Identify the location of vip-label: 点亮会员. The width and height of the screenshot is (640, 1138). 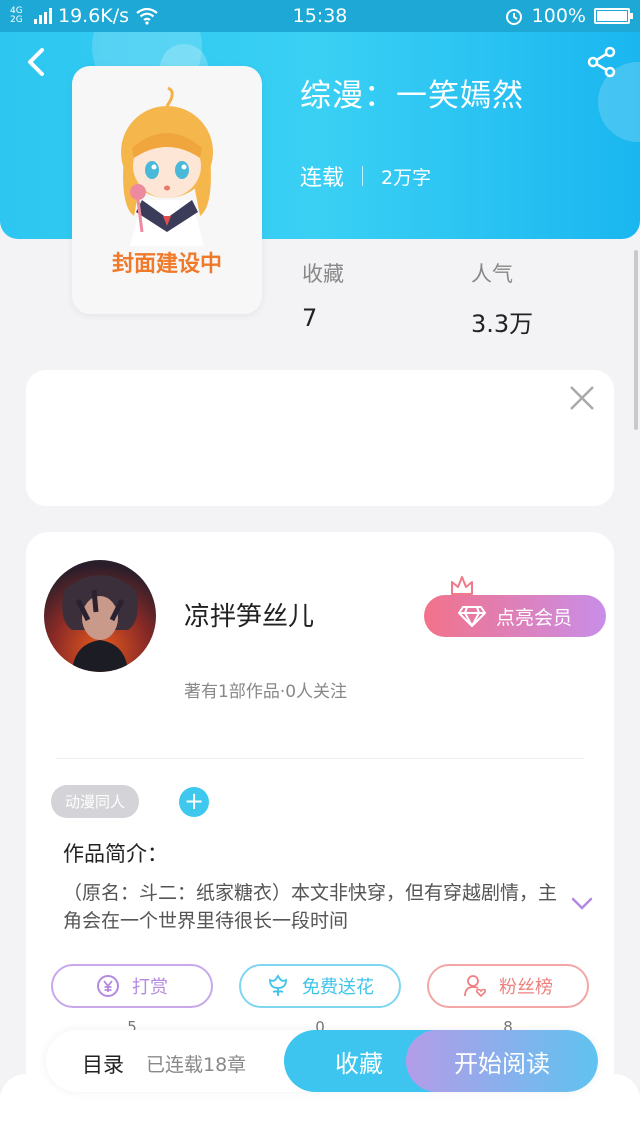
(533, 617).